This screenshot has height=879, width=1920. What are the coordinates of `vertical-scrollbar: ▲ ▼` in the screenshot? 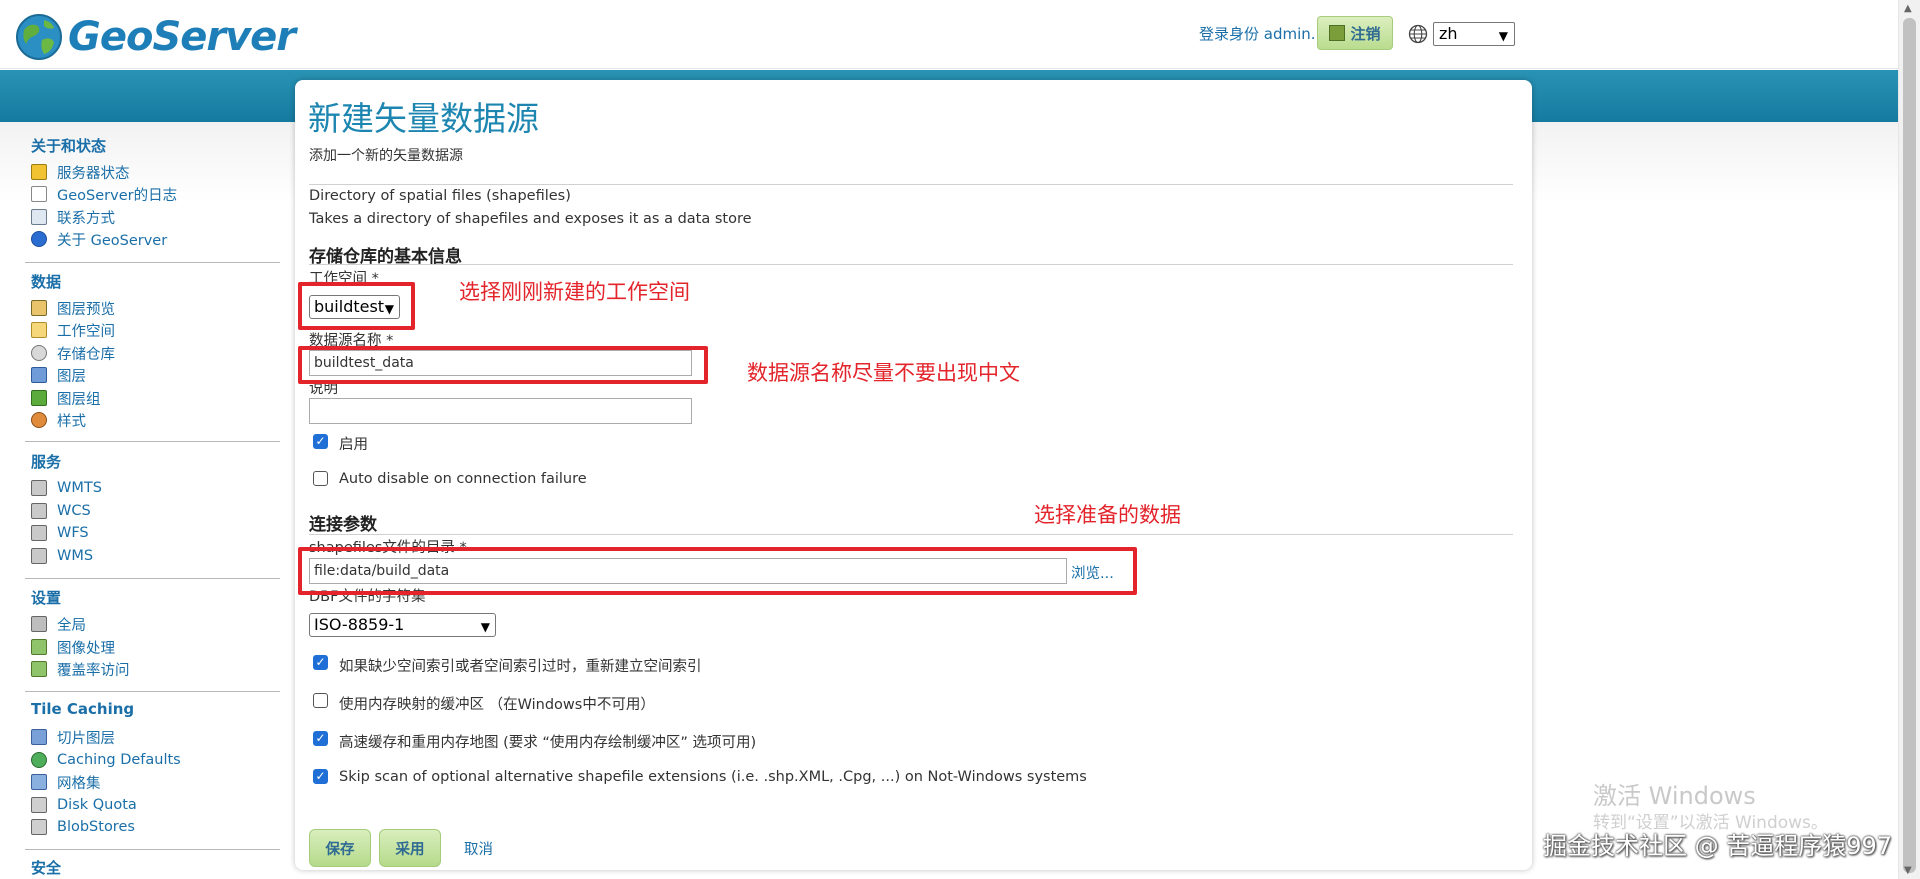 It's located at (1909, 439).